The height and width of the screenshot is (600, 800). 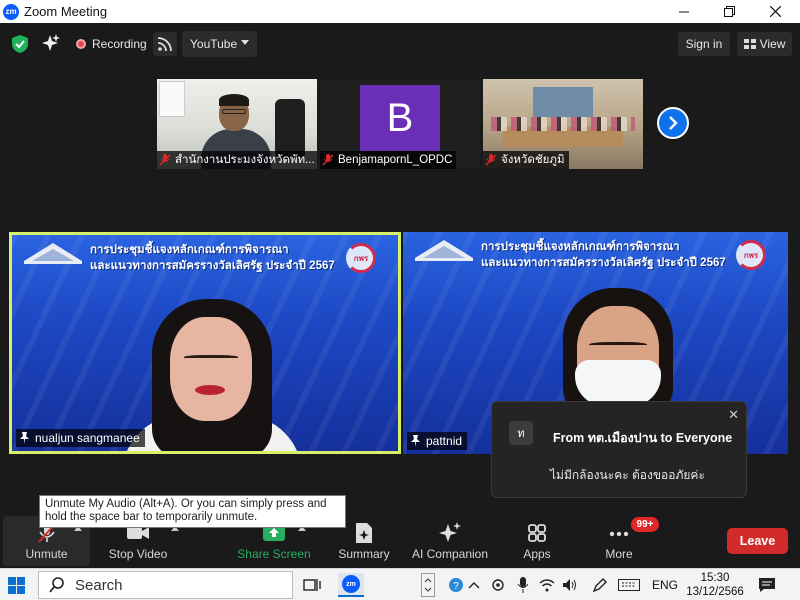 I want to click on speaker-icon, so click(x=570, y=585).